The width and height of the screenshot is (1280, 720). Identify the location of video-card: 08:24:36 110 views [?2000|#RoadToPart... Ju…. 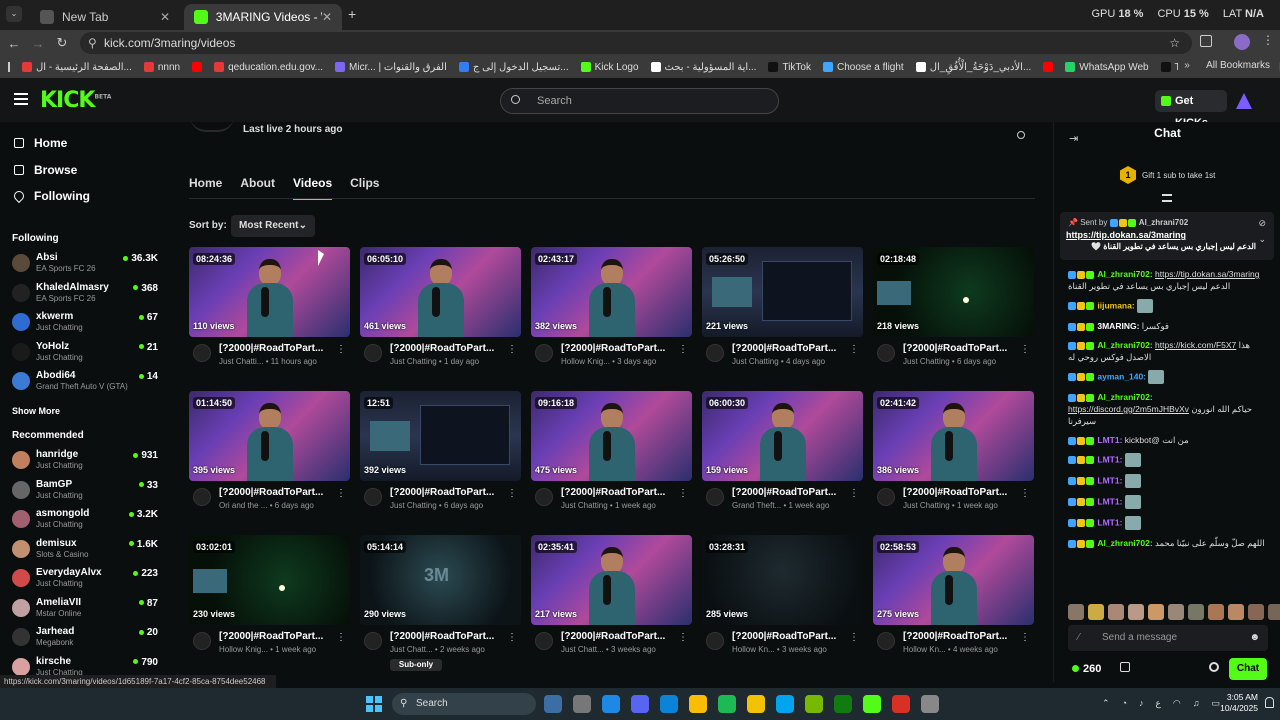
(269, 314).